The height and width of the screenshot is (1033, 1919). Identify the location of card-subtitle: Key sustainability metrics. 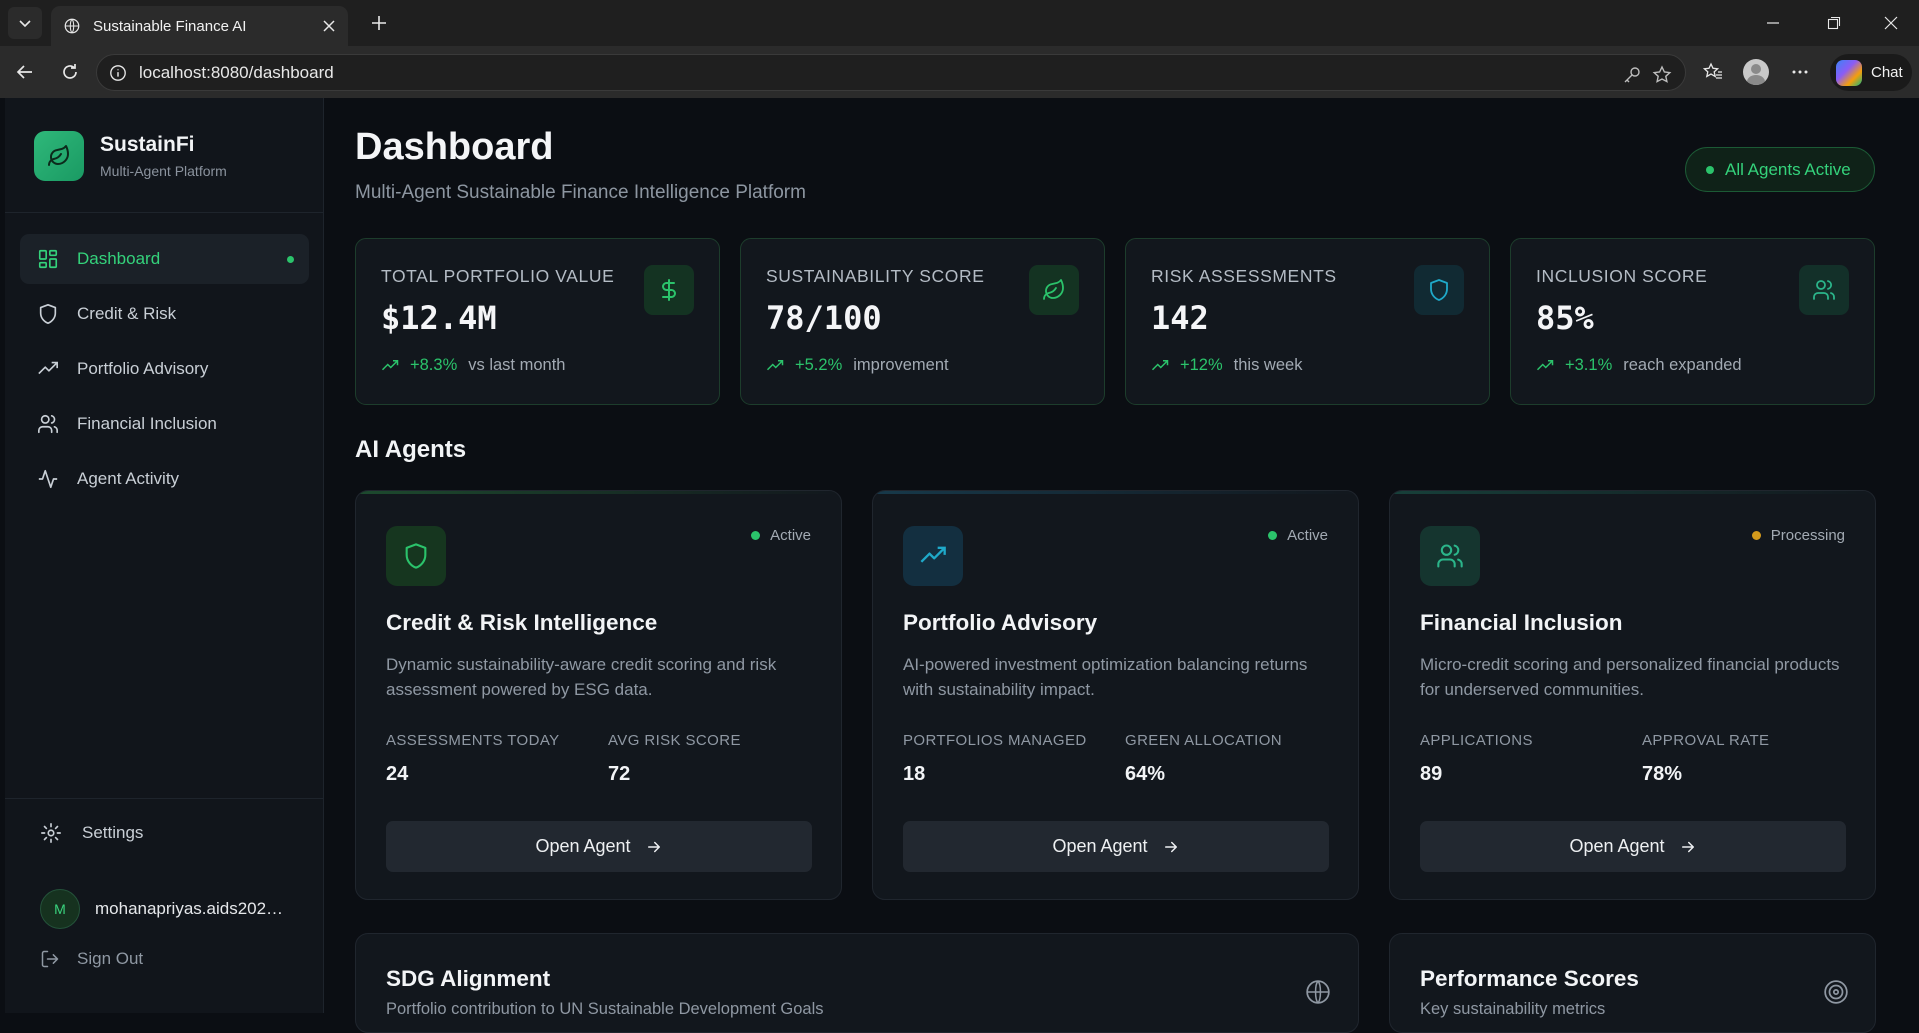
(1513, 1009).